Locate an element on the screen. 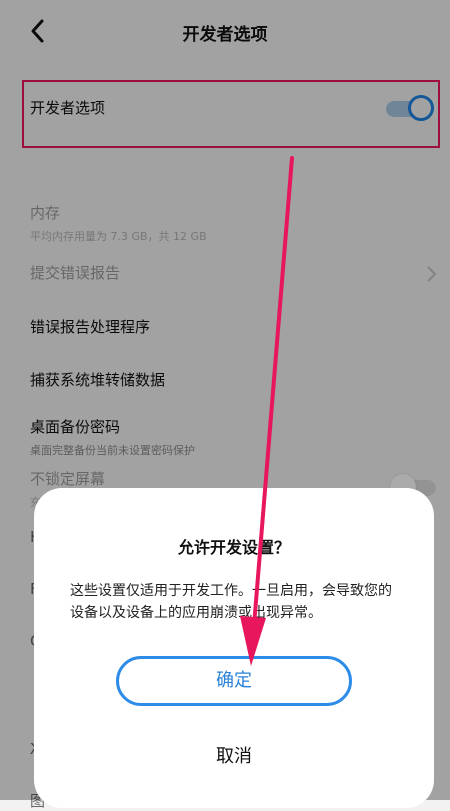 The height and width of the screenshot is (811, 450). confirm-button: 确定 is located at coordinates (234, 681).